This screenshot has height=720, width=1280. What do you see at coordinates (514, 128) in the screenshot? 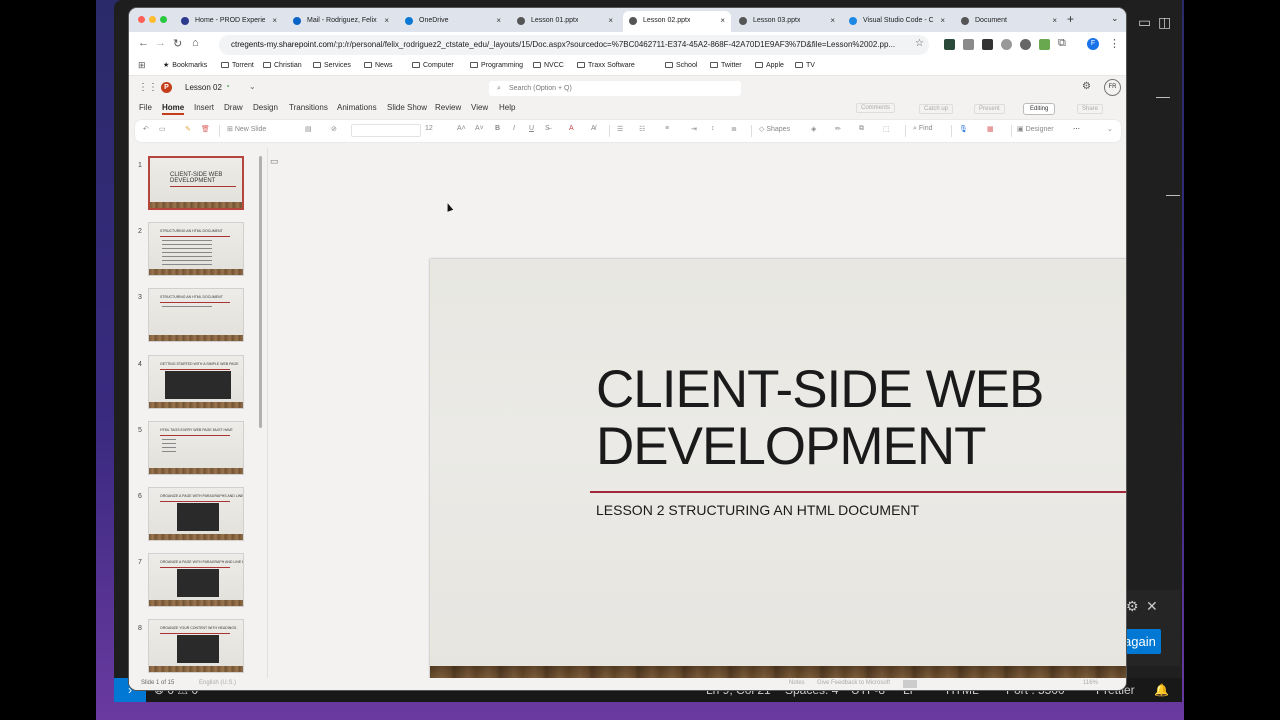
I see `italic-icon: I` at bounding box center [514, 128].